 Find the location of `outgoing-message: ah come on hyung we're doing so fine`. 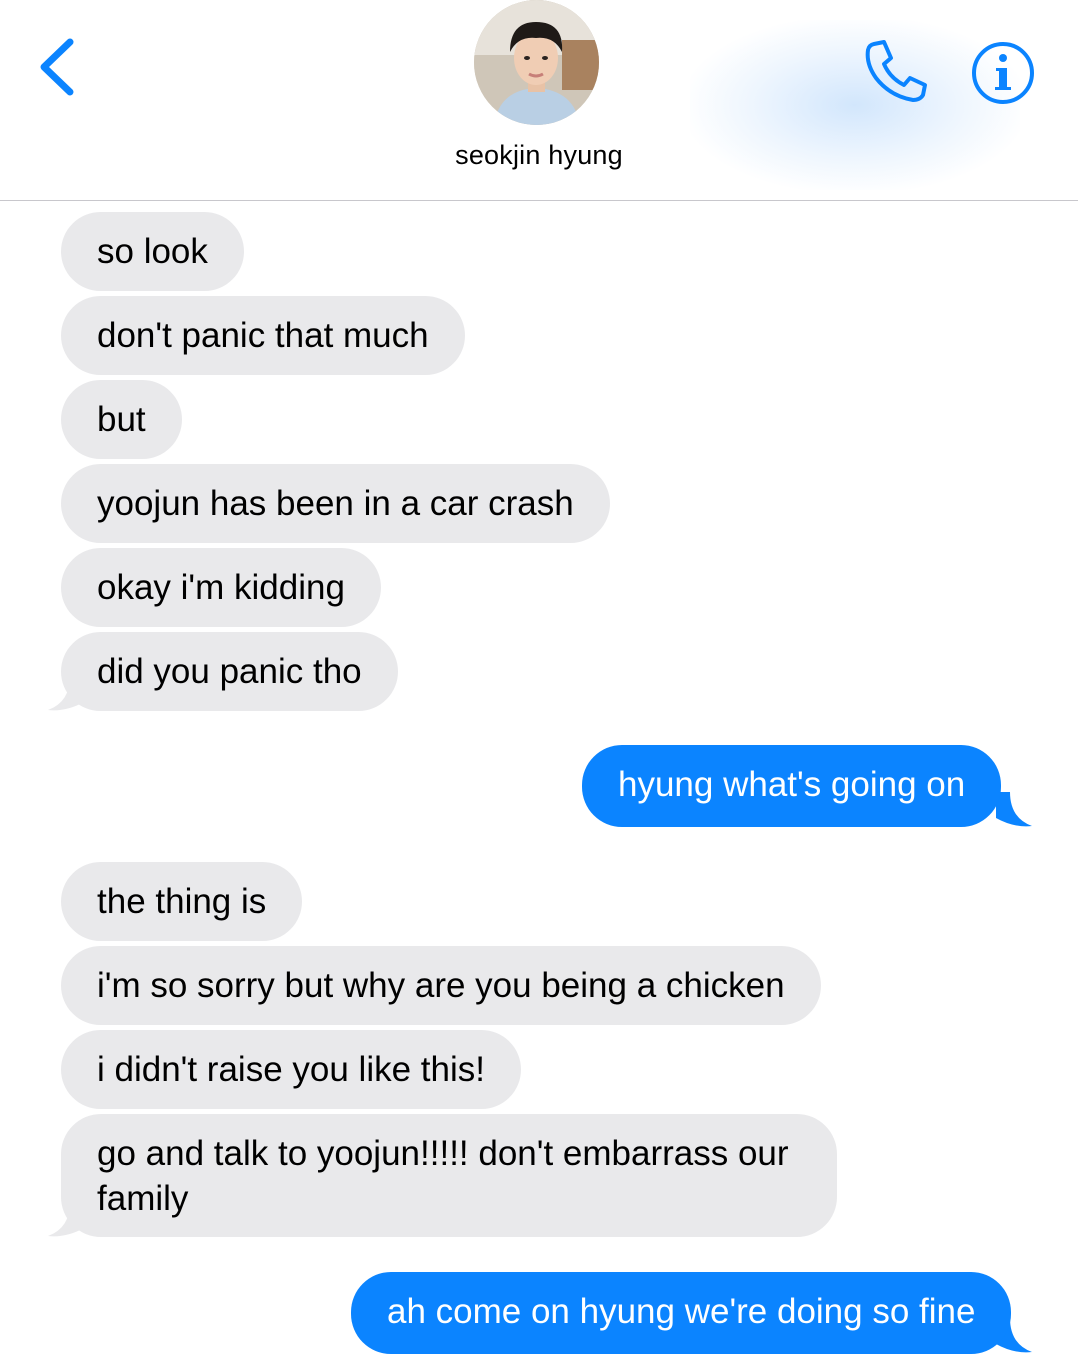

outgoing-message: ah come on hyung we're doing so fine is located at coordinates (681, 1313).